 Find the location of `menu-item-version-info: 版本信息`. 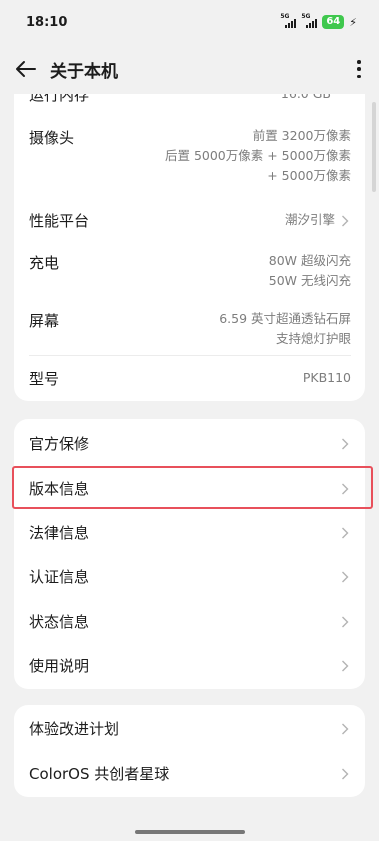

menu-item-version-info: 版本信息 is located at coordinates (189, 488).